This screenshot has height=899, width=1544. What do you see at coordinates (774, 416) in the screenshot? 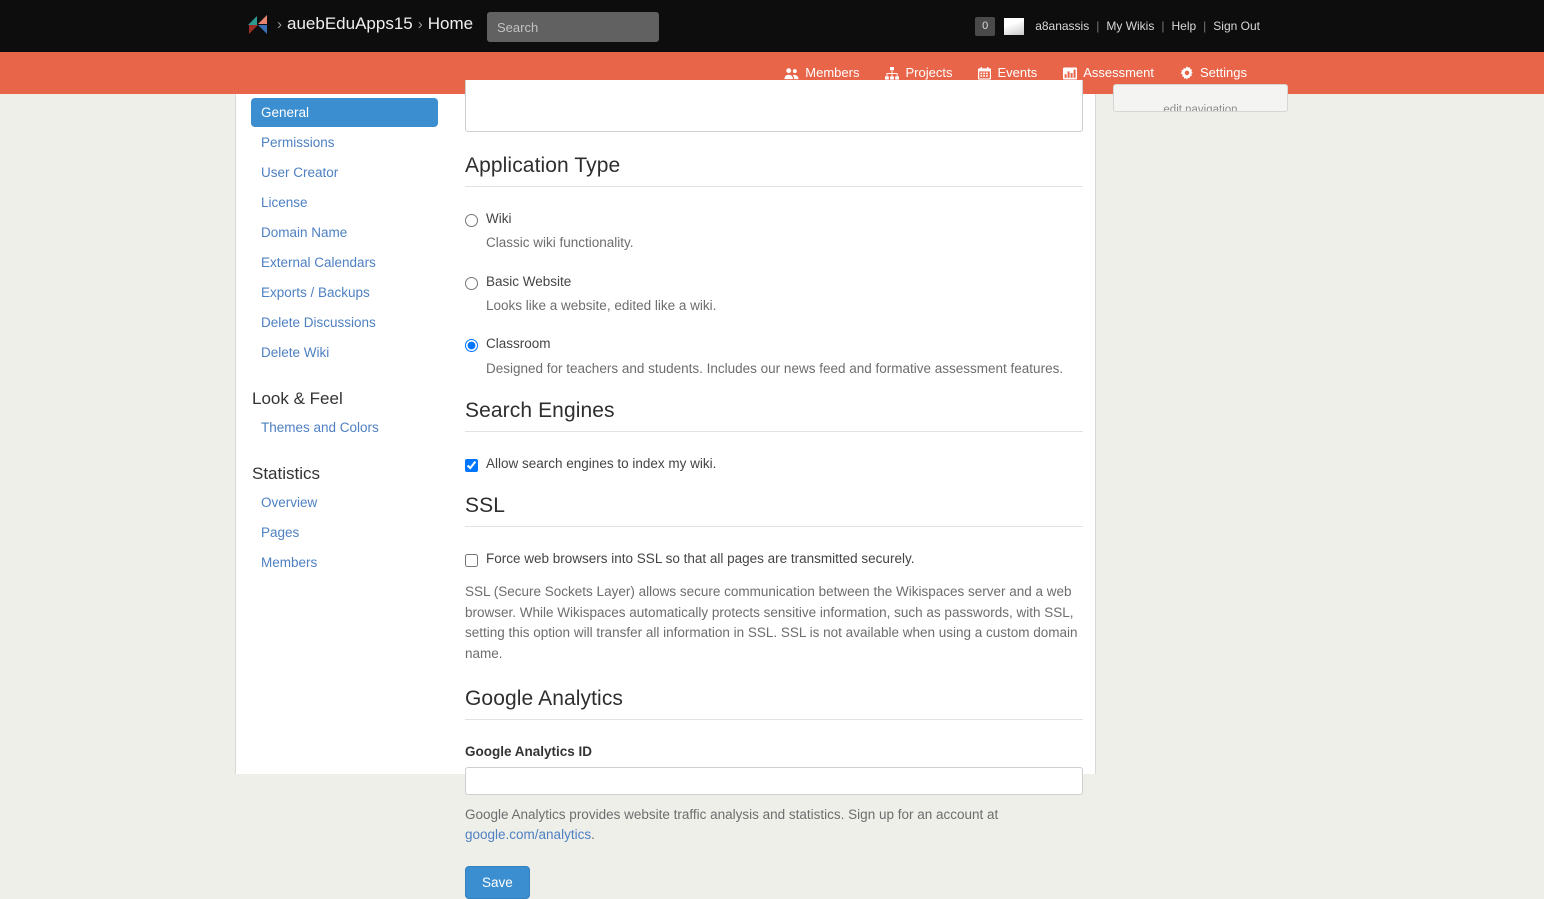
I see `section-heading-search-engines: Search Engines` at bounding box center [774, 416].